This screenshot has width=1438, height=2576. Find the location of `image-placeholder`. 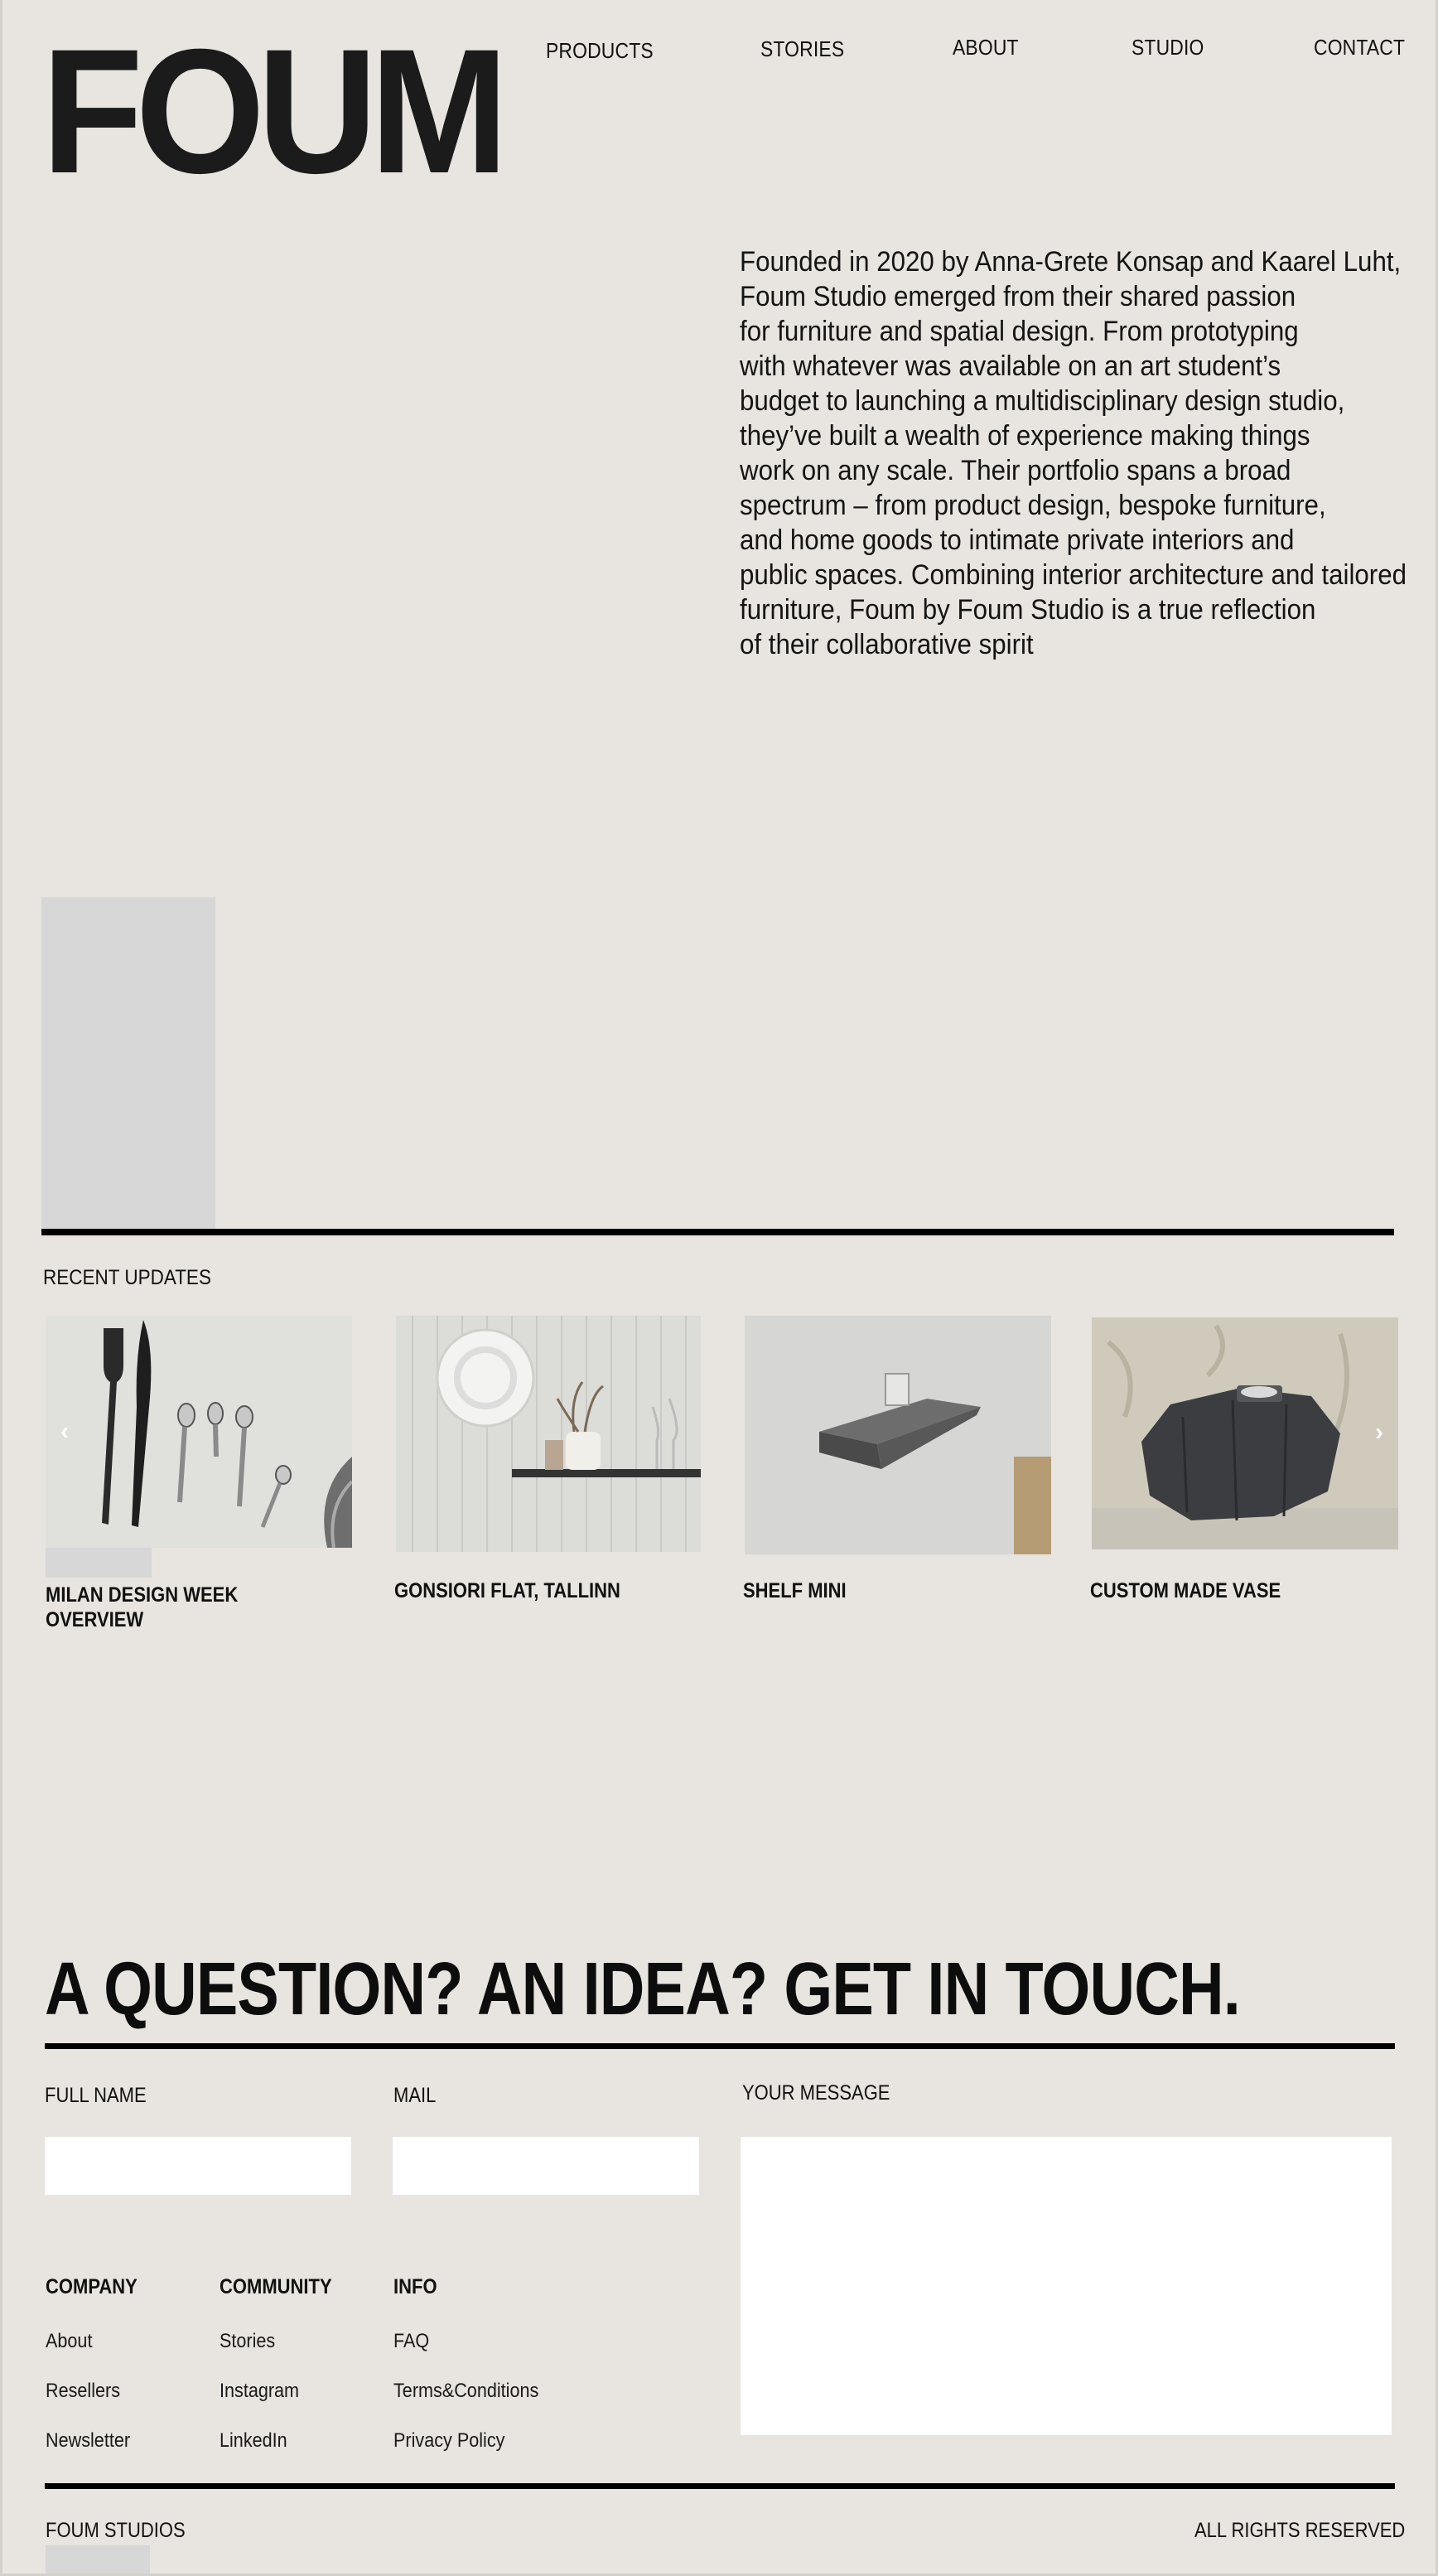

image-placeholder is located at coordinates (128, 1063).